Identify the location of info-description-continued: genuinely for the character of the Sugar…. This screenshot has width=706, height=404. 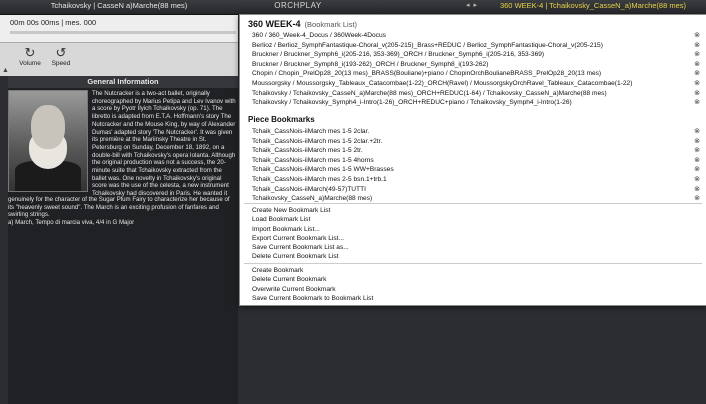
(122, 211).